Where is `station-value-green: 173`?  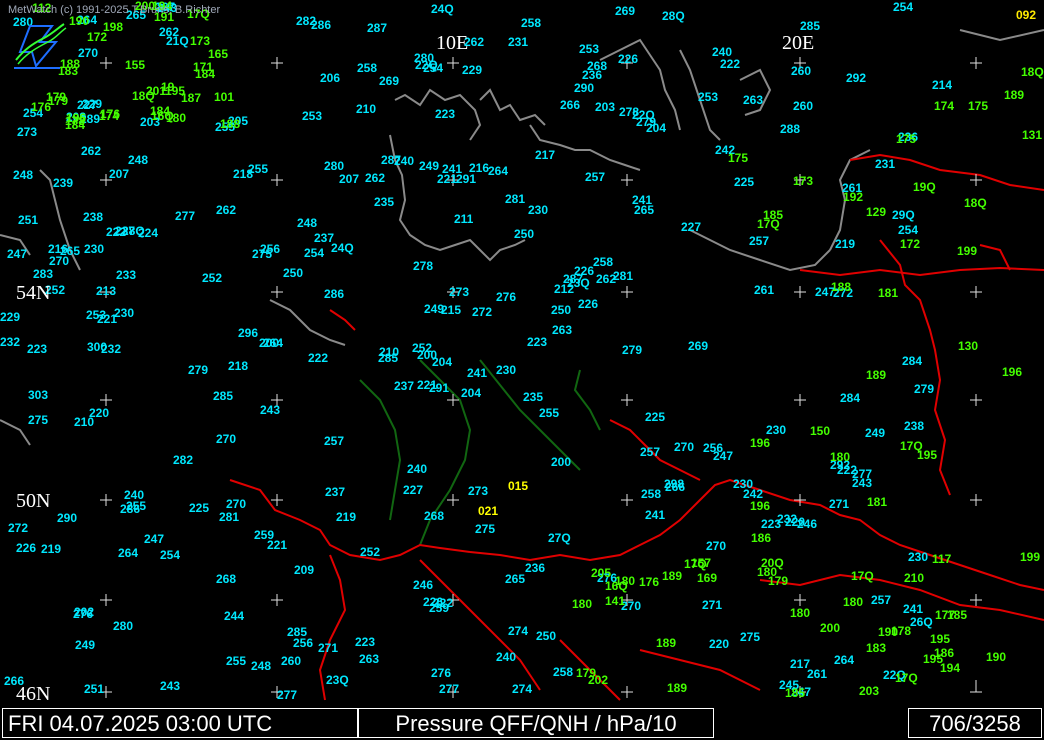
station-value-green: 173 is located at coordinates (803, 181).